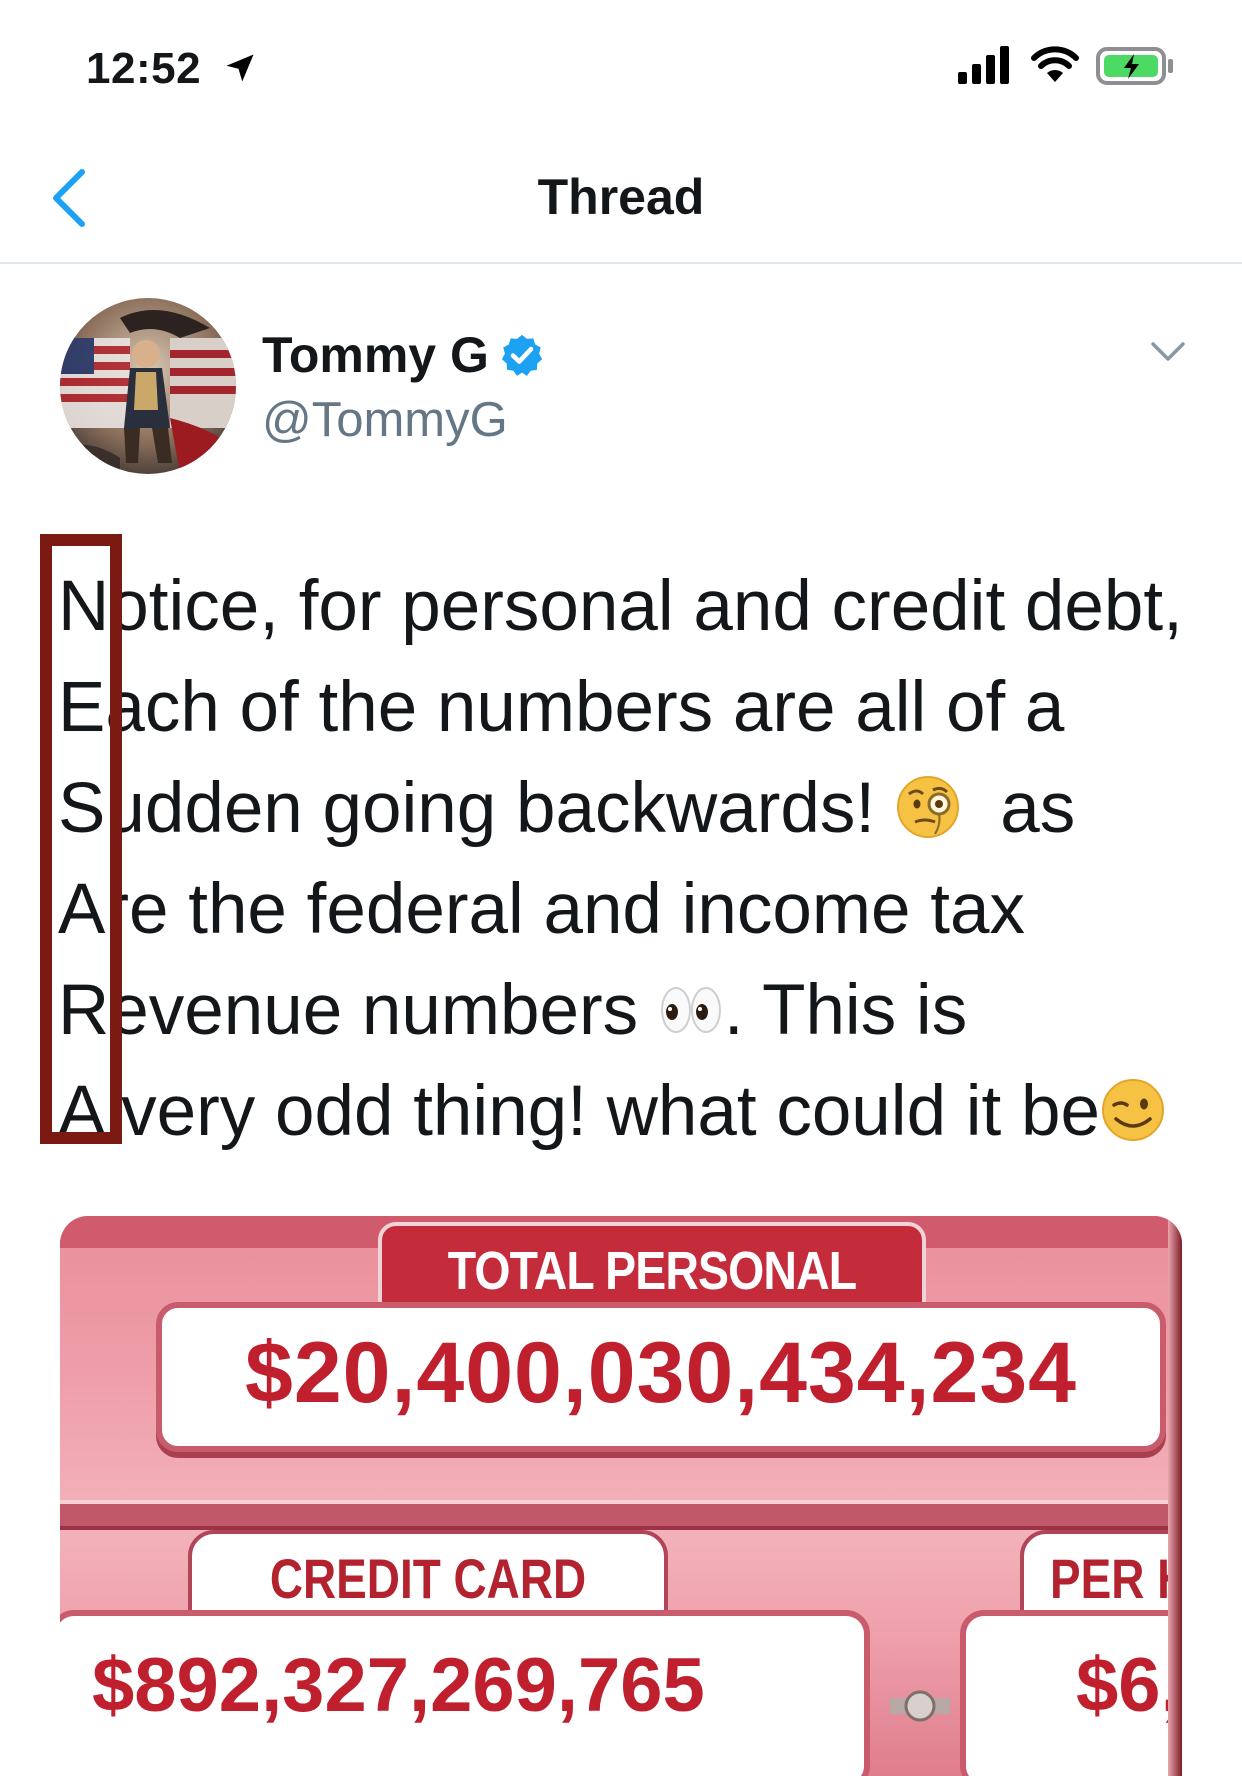  What do you see at coordinates (81, 839) in the screenshot?
I see `highlight-box` at bounding box center [81, 839].